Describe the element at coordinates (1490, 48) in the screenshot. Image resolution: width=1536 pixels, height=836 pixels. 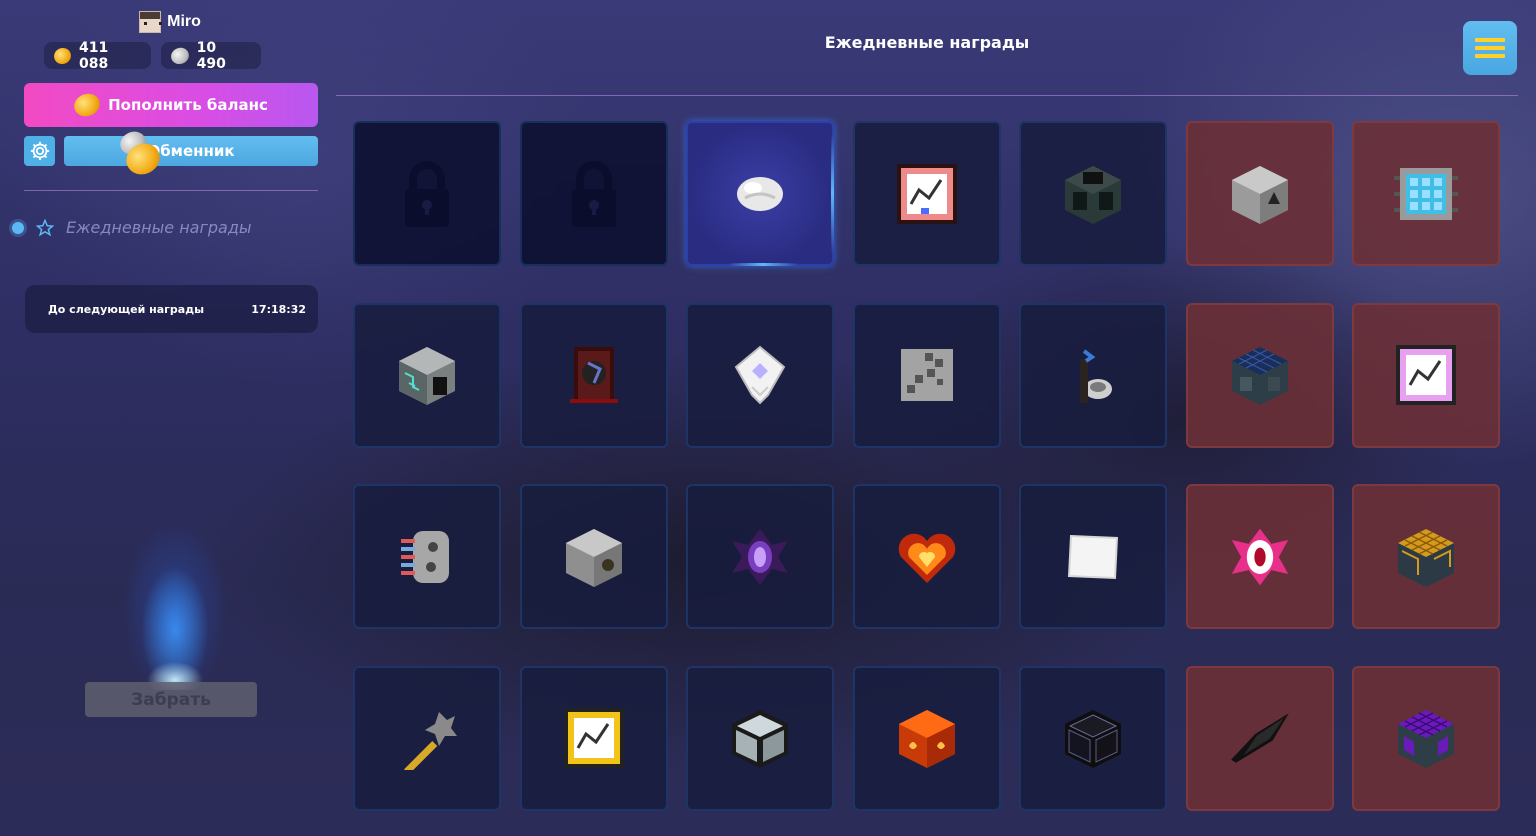
I see `menu-button` at that location.